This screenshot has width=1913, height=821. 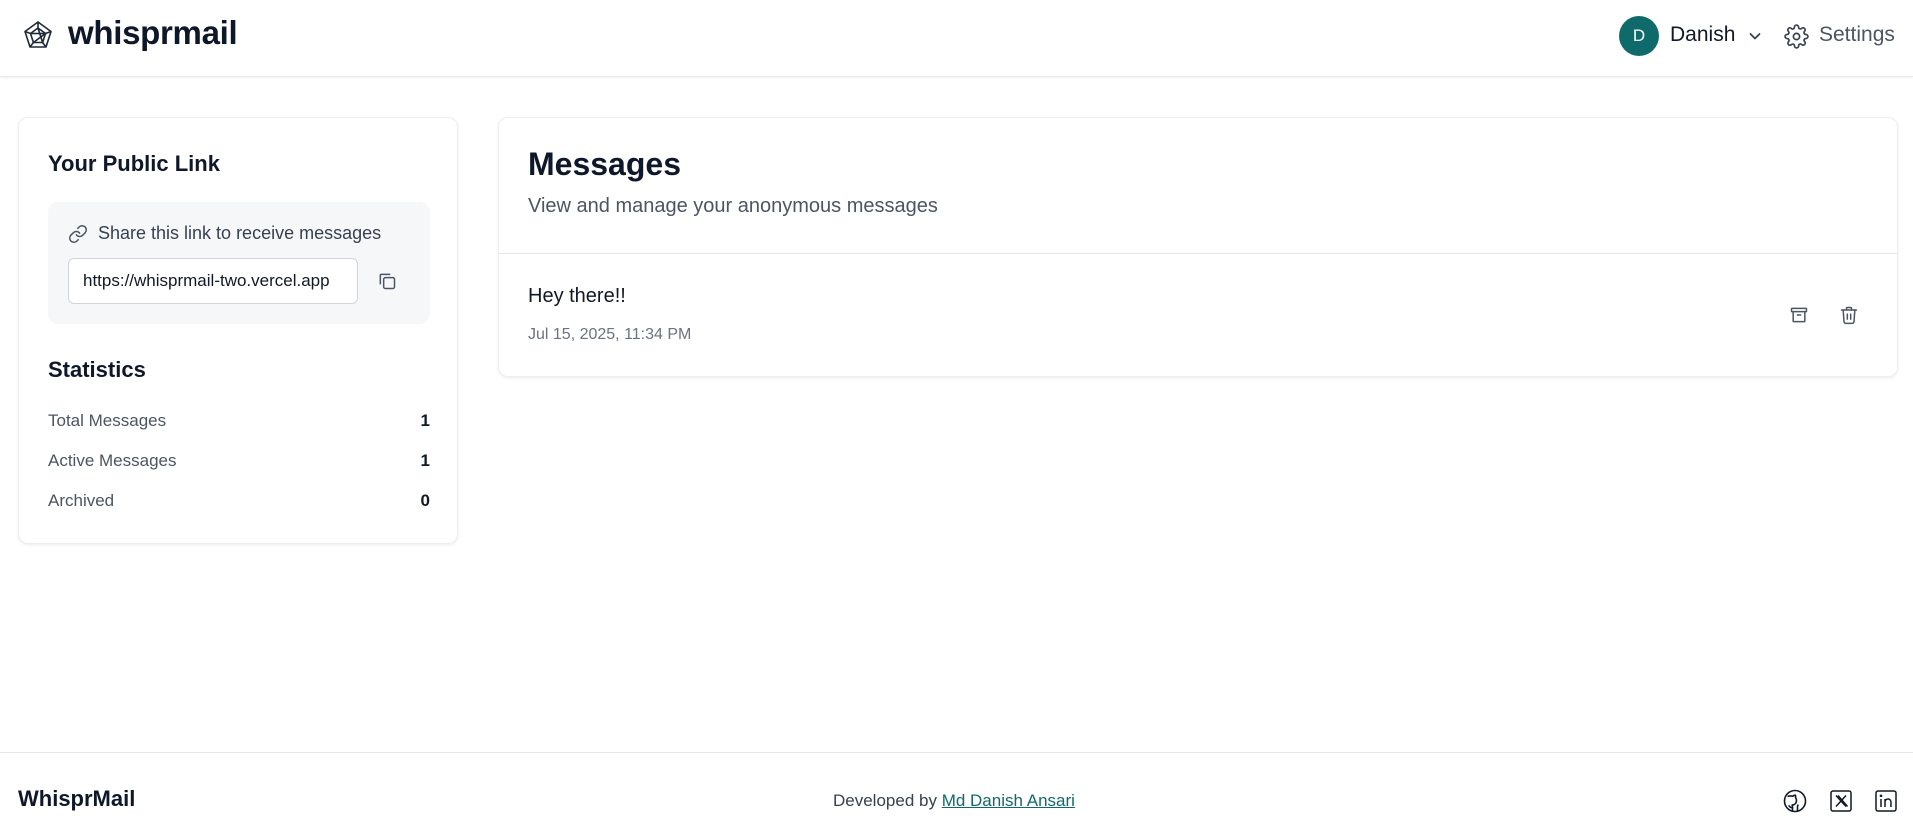 I want to click on delete-button, so click(x=1849, y=315).